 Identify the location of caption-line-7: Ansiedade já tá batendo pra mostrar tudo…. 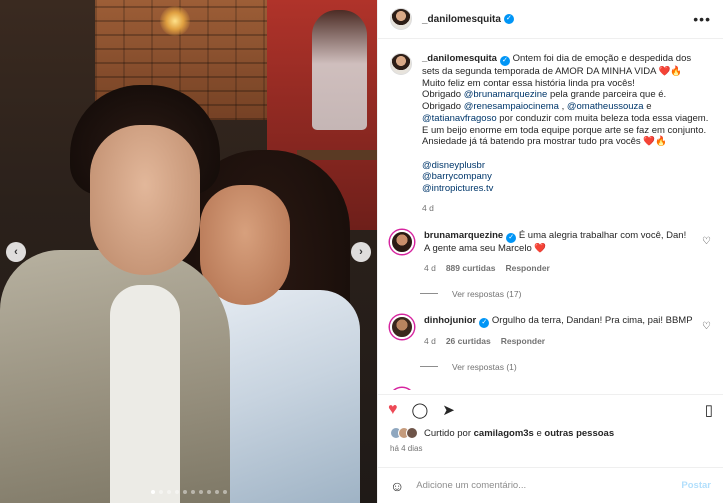
(533, 142).